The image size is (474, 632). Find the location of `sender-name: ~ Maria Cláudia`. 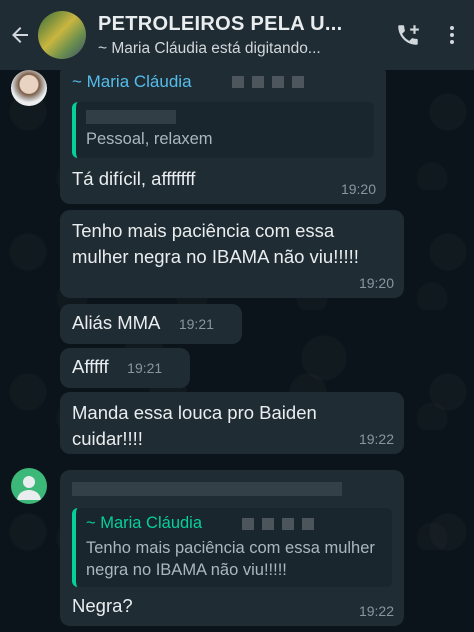

sender-name: ~ Maria Cláudia is located at coordinates (132, 81).